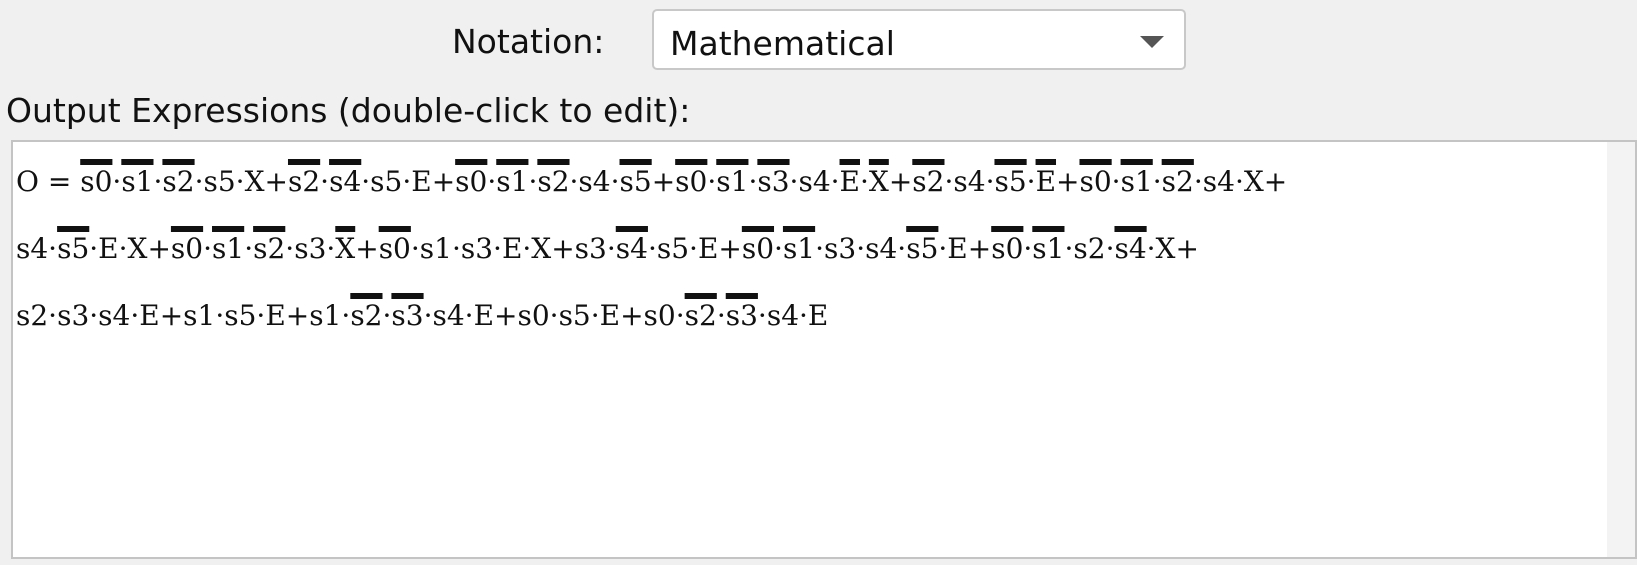 This screenshot has width=1637, height=565. What do you see at coordinates (1172, 248) in the screenshot?
I see `expression-text: ·X+` at bounding box center [1172, 248].